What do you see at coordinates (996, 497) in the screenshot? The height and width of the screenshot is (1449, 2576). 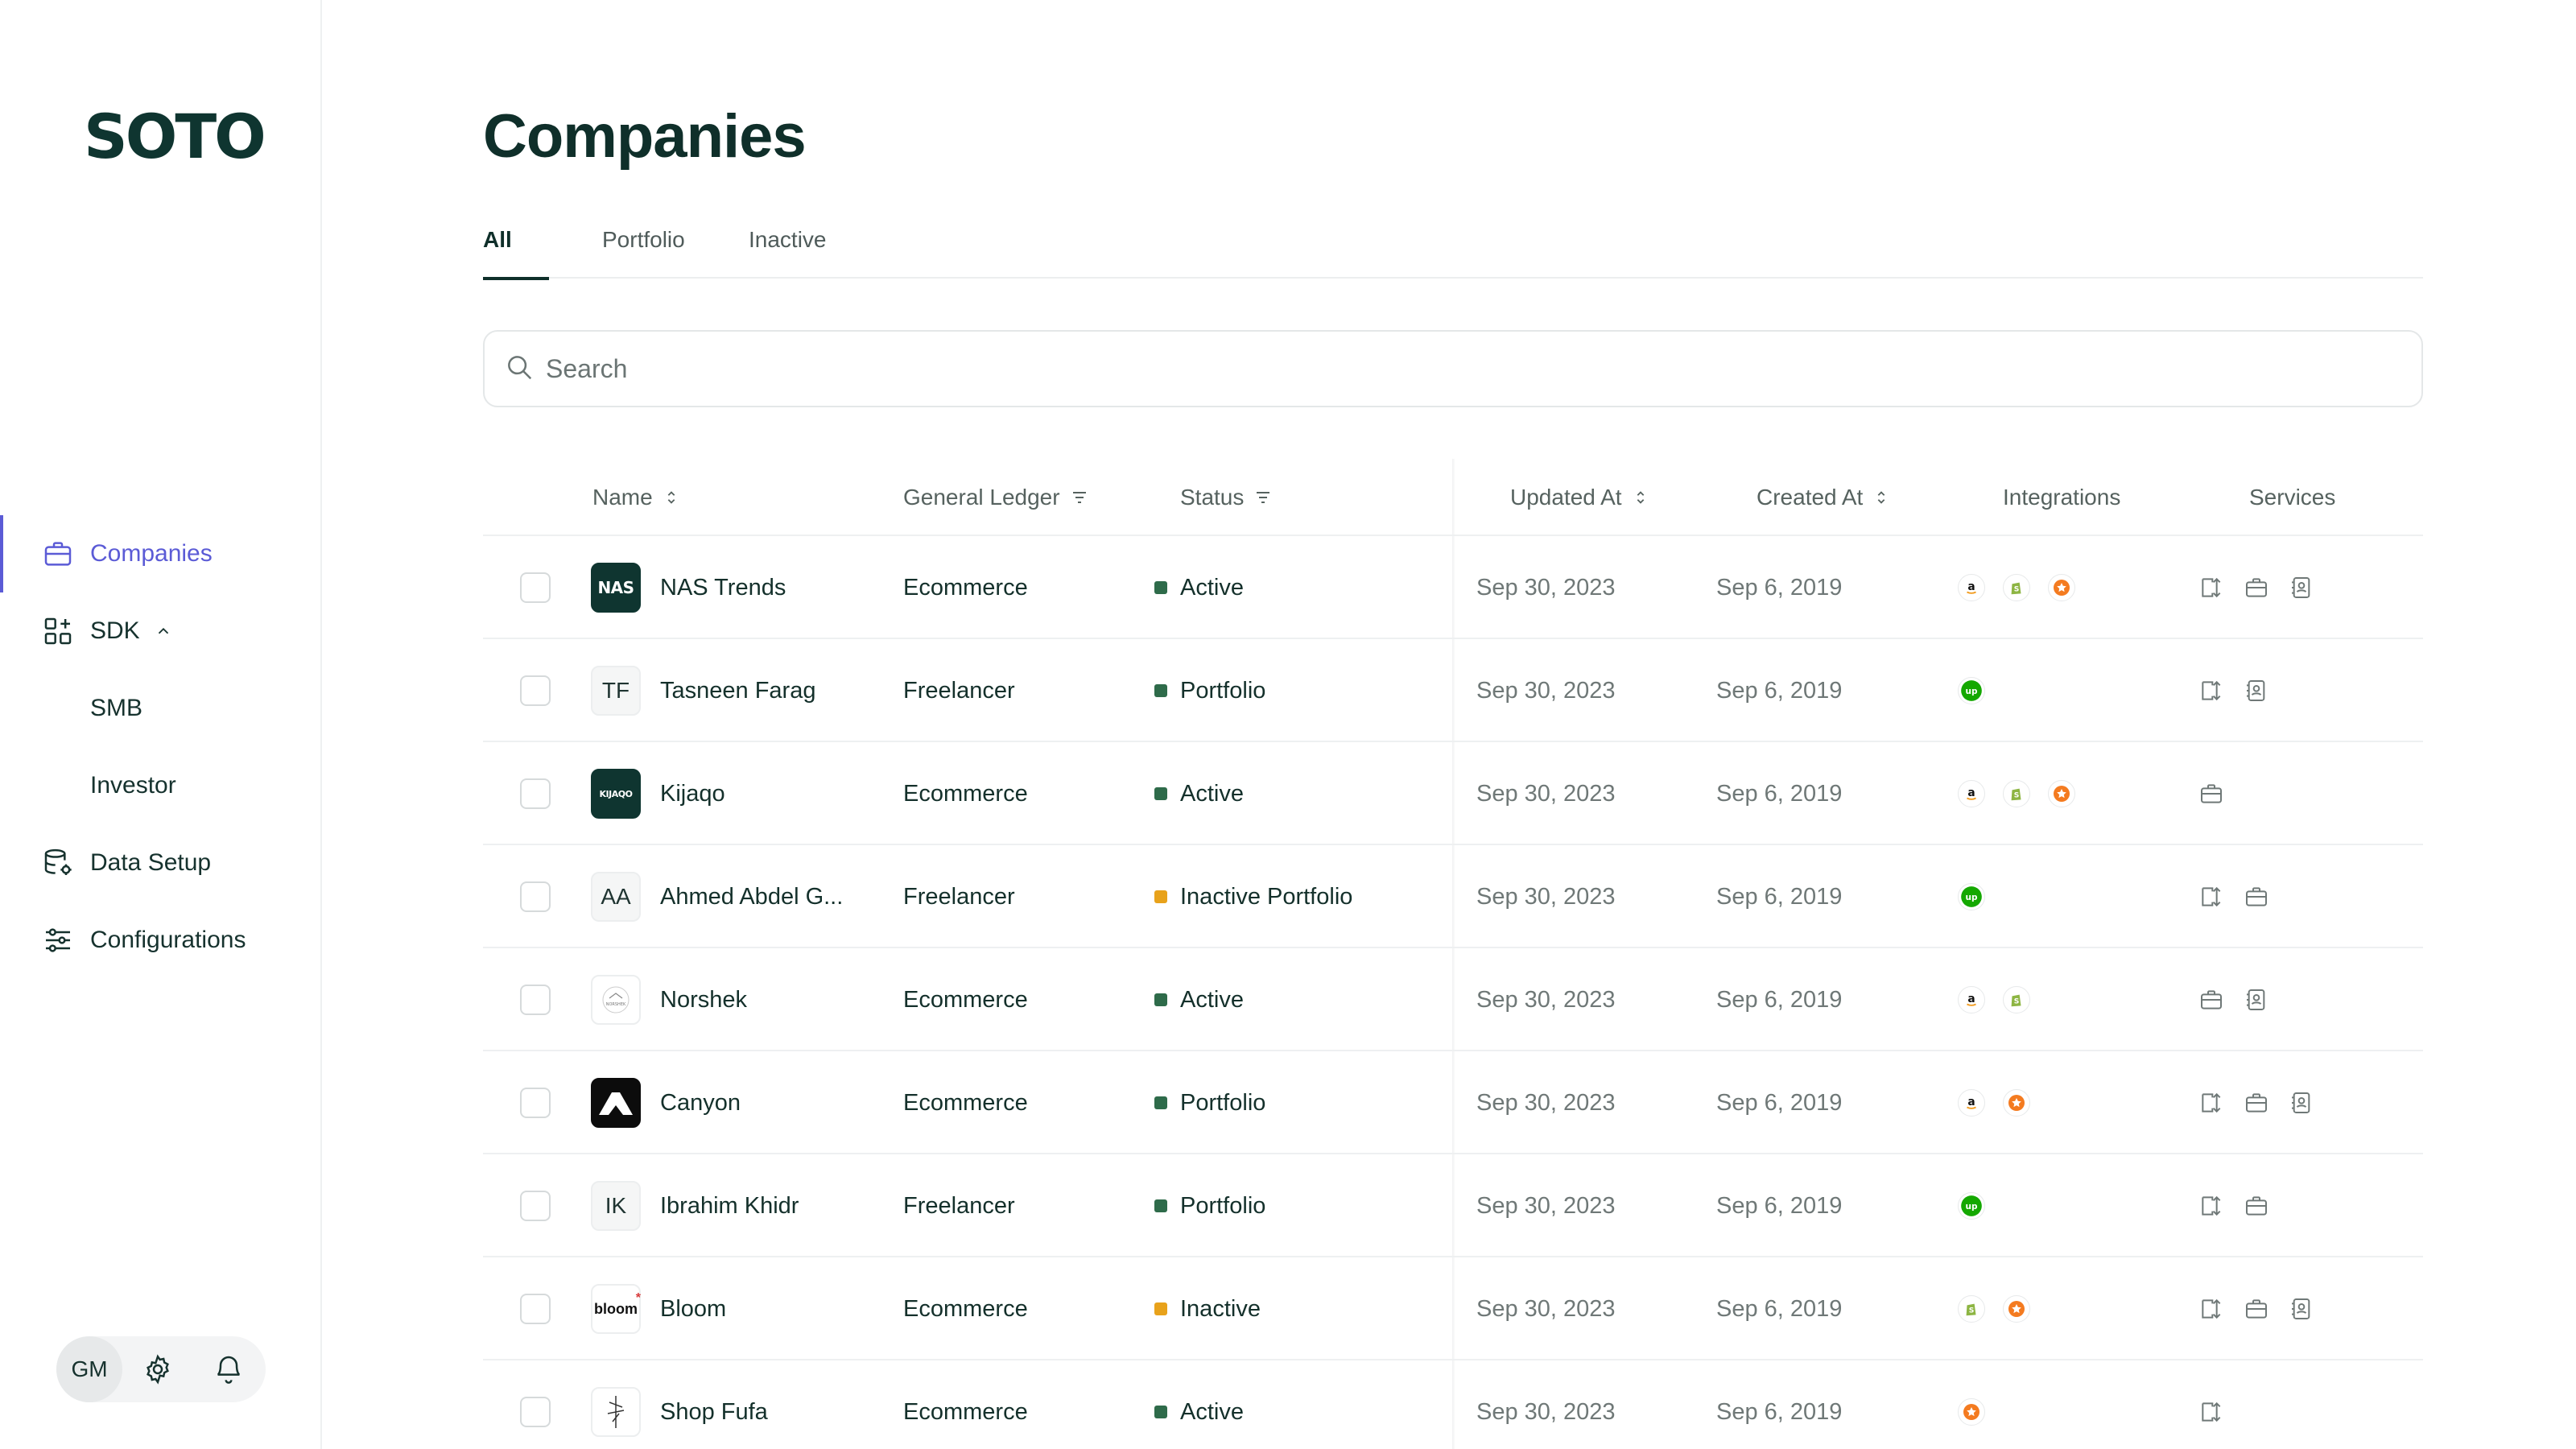 I see `column-header-ledger: General Ledger` at bounding box center [996, 497].